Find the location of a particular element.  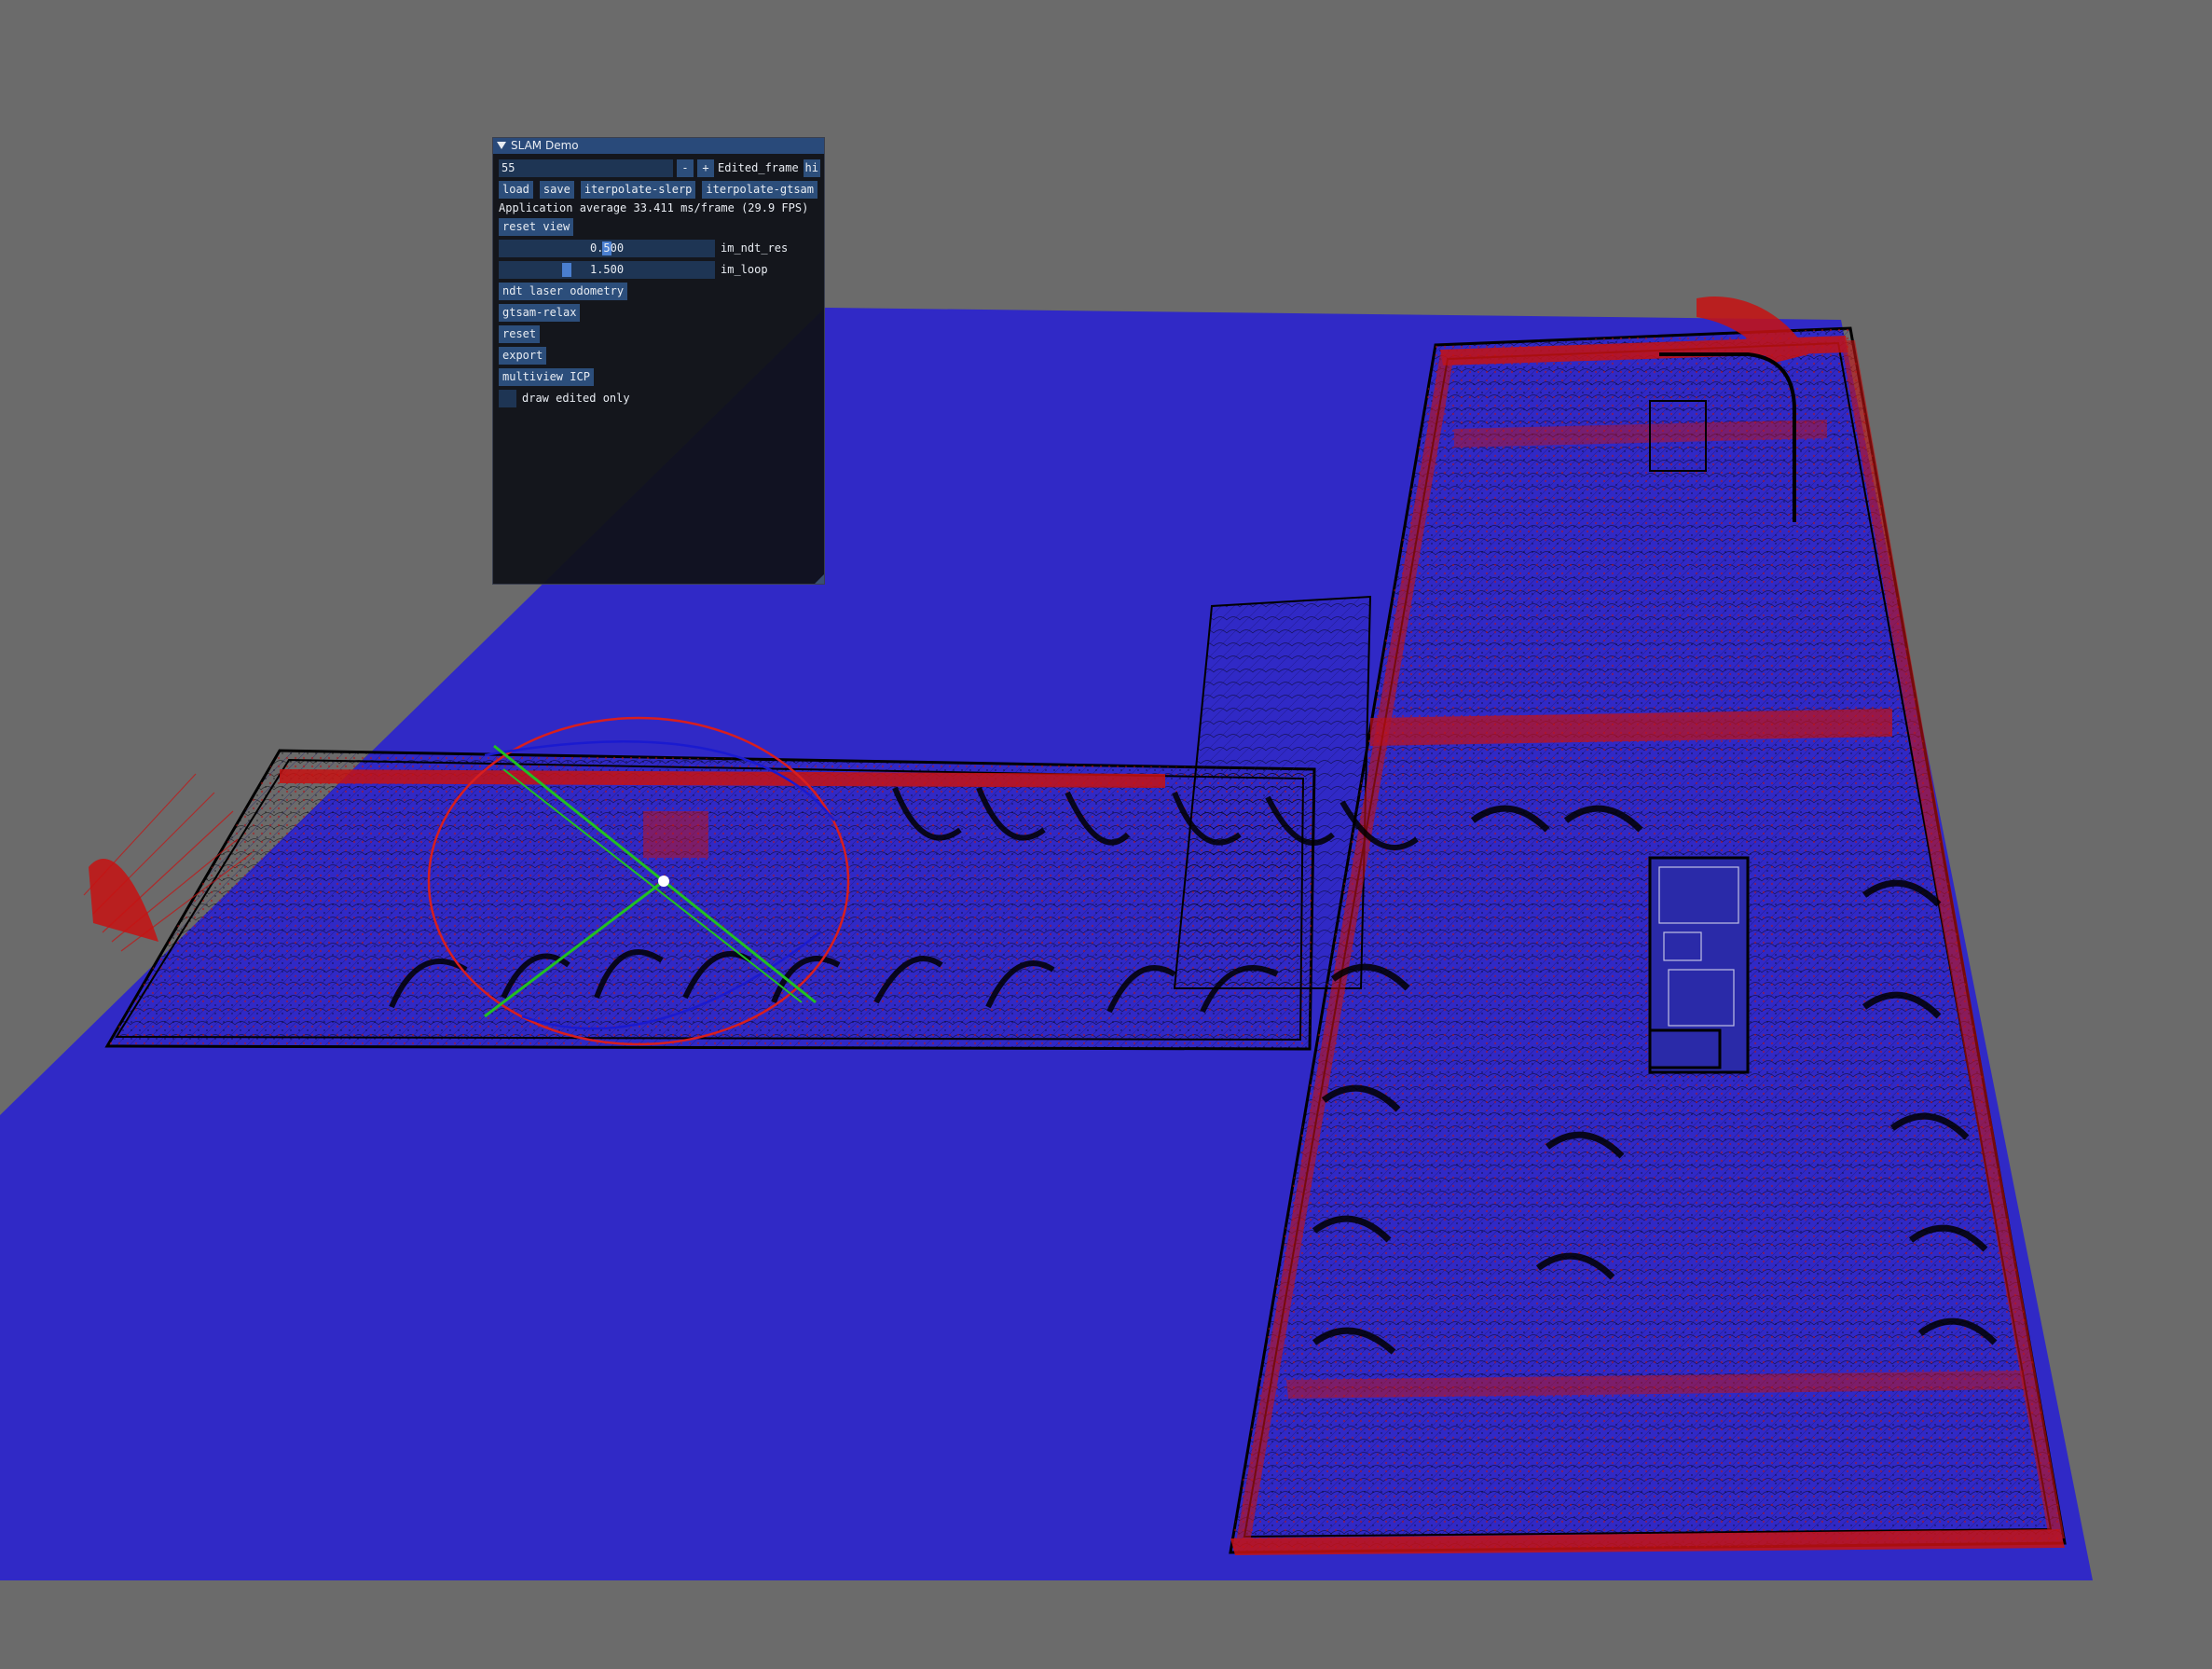

ndt-res-label: im_ndt_res is located at coordinates (755, 248).